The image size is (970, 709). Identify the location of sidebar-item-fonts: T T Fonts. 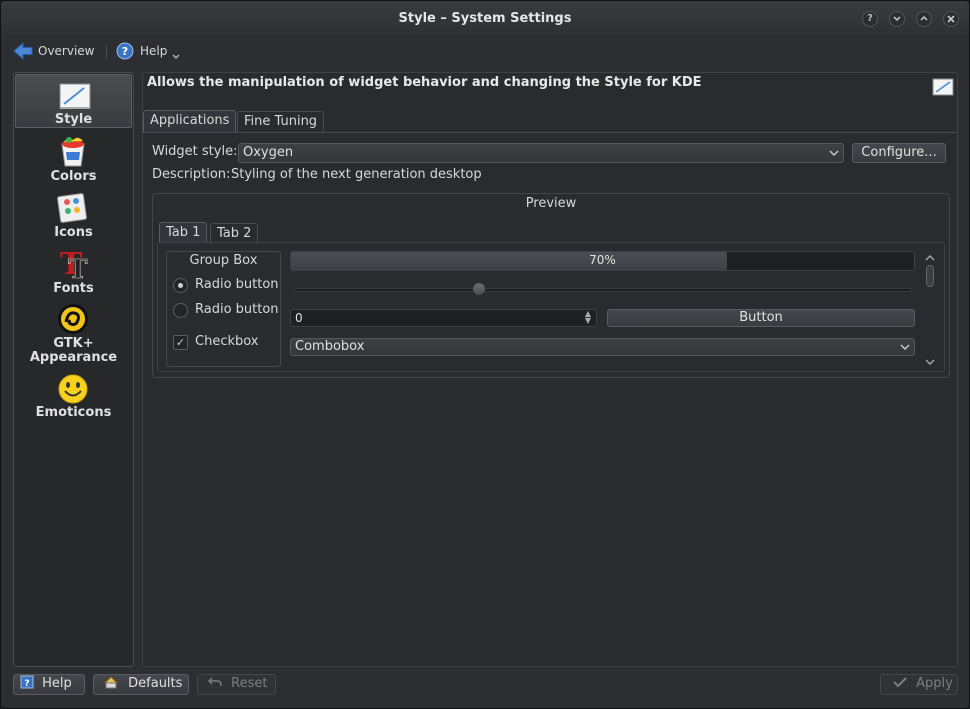
(73, 271).